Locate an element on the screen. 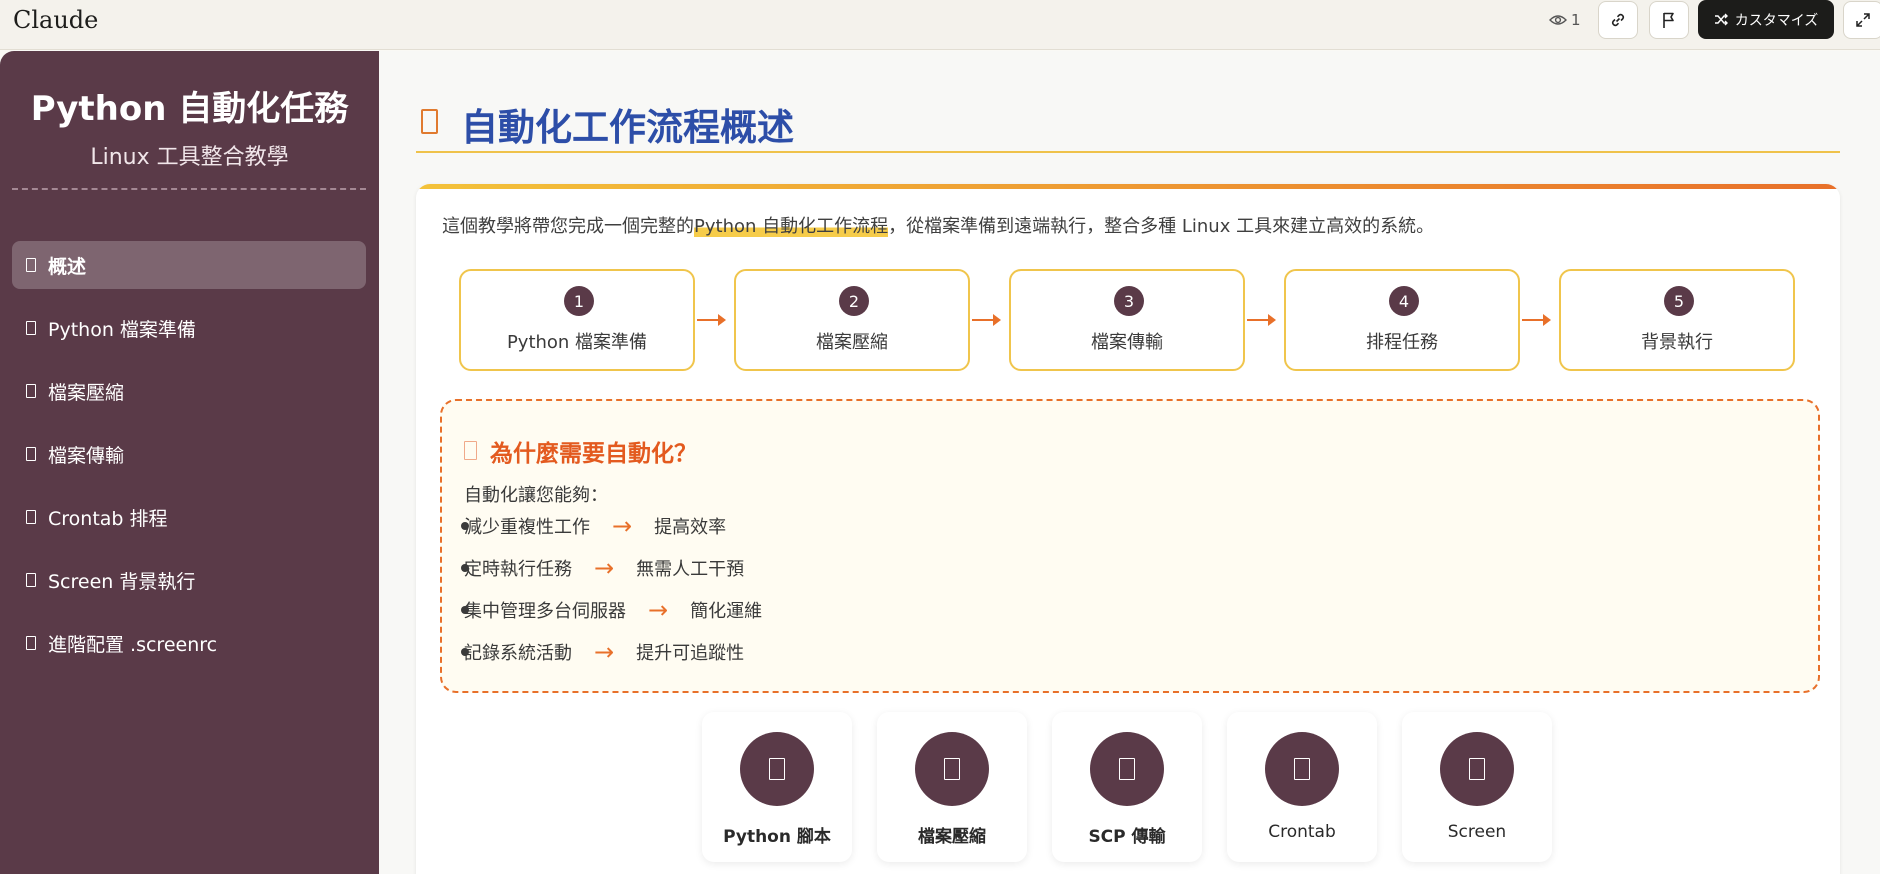 This screenshot has width=1880, height=874. intro-after: ，從檔案準備到遠端執行，整合多種 Linux 工具來建立高效的系統。 is located at coordinates (1161, 226).